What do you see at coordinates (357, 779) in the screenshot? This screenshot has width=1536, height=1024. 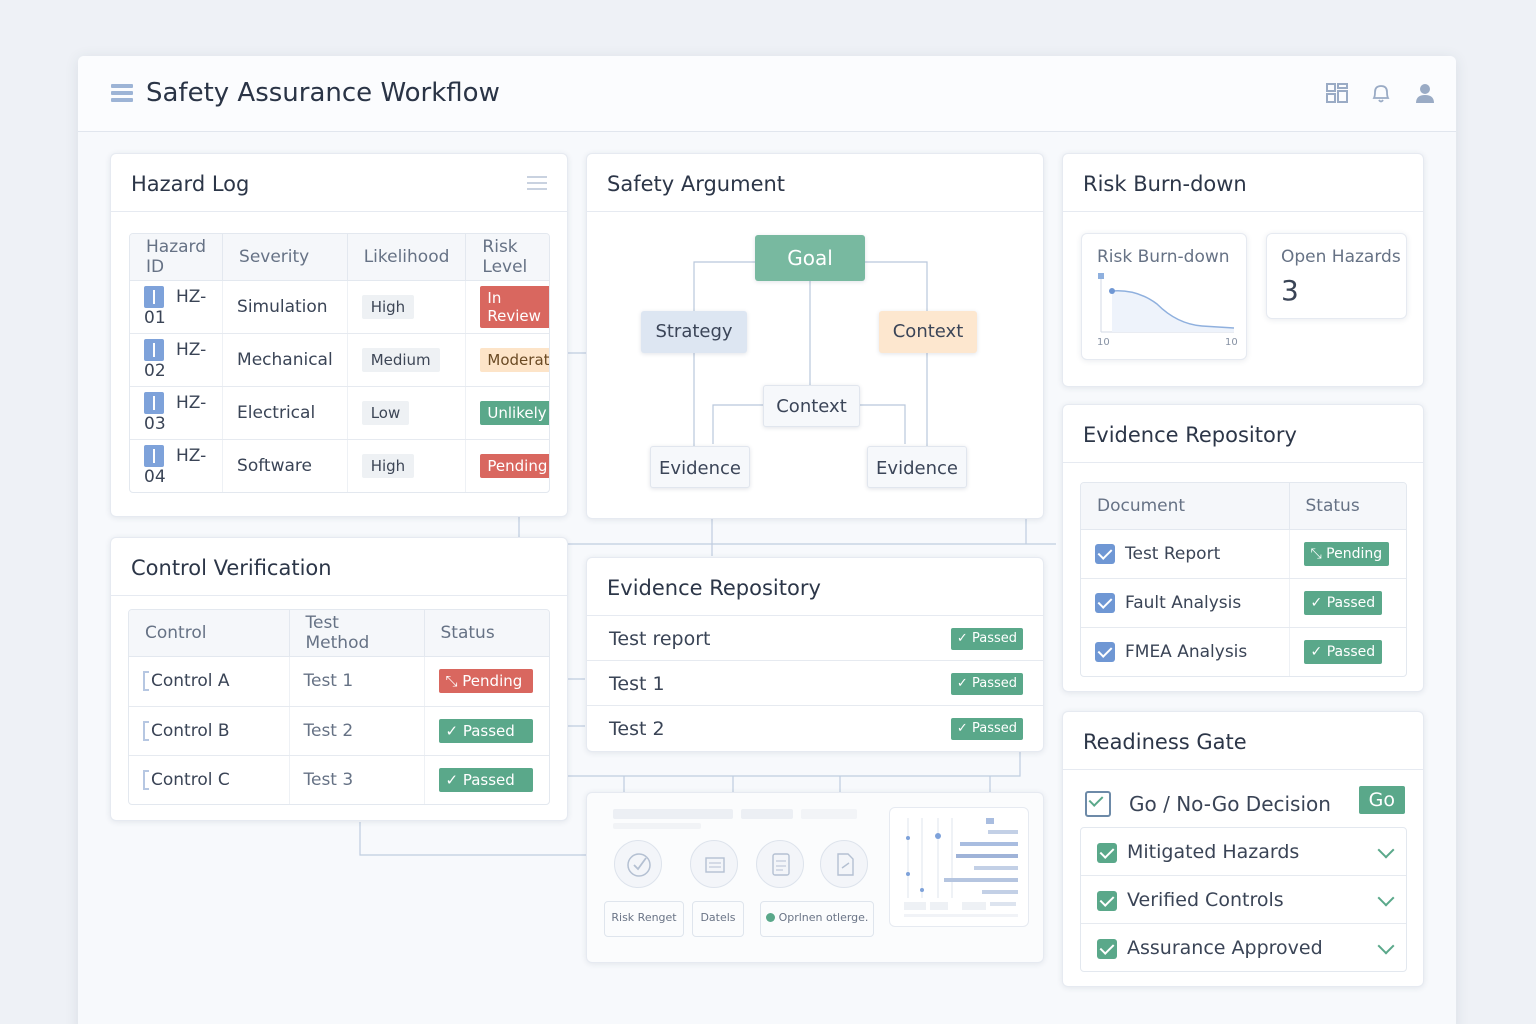 I see `test-method-cell: Test 3` at bounding box center [357, 779].